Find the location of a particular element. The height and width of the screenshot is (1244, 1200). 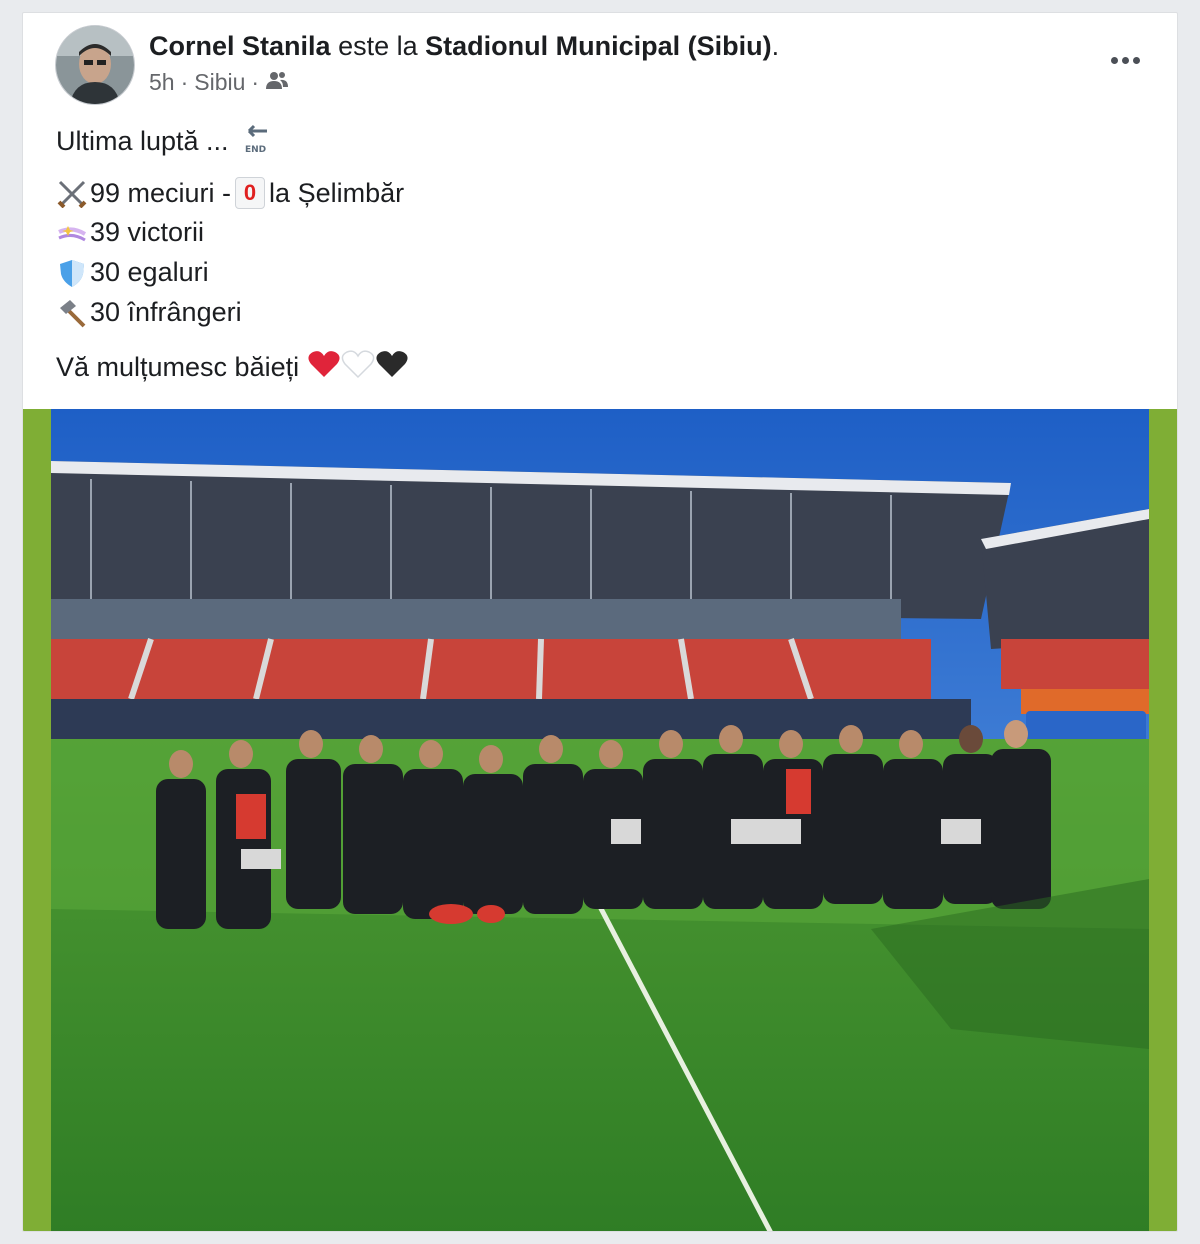

hammer-icon is located at coordinates (72, 313).